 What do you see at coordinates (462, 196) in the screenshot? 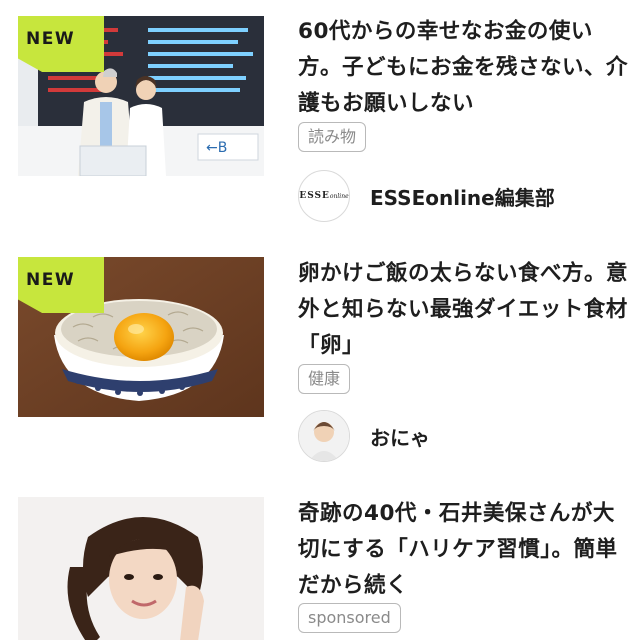
I see `author-name: ESSEonline編集部` at bounding box center [462, 196].